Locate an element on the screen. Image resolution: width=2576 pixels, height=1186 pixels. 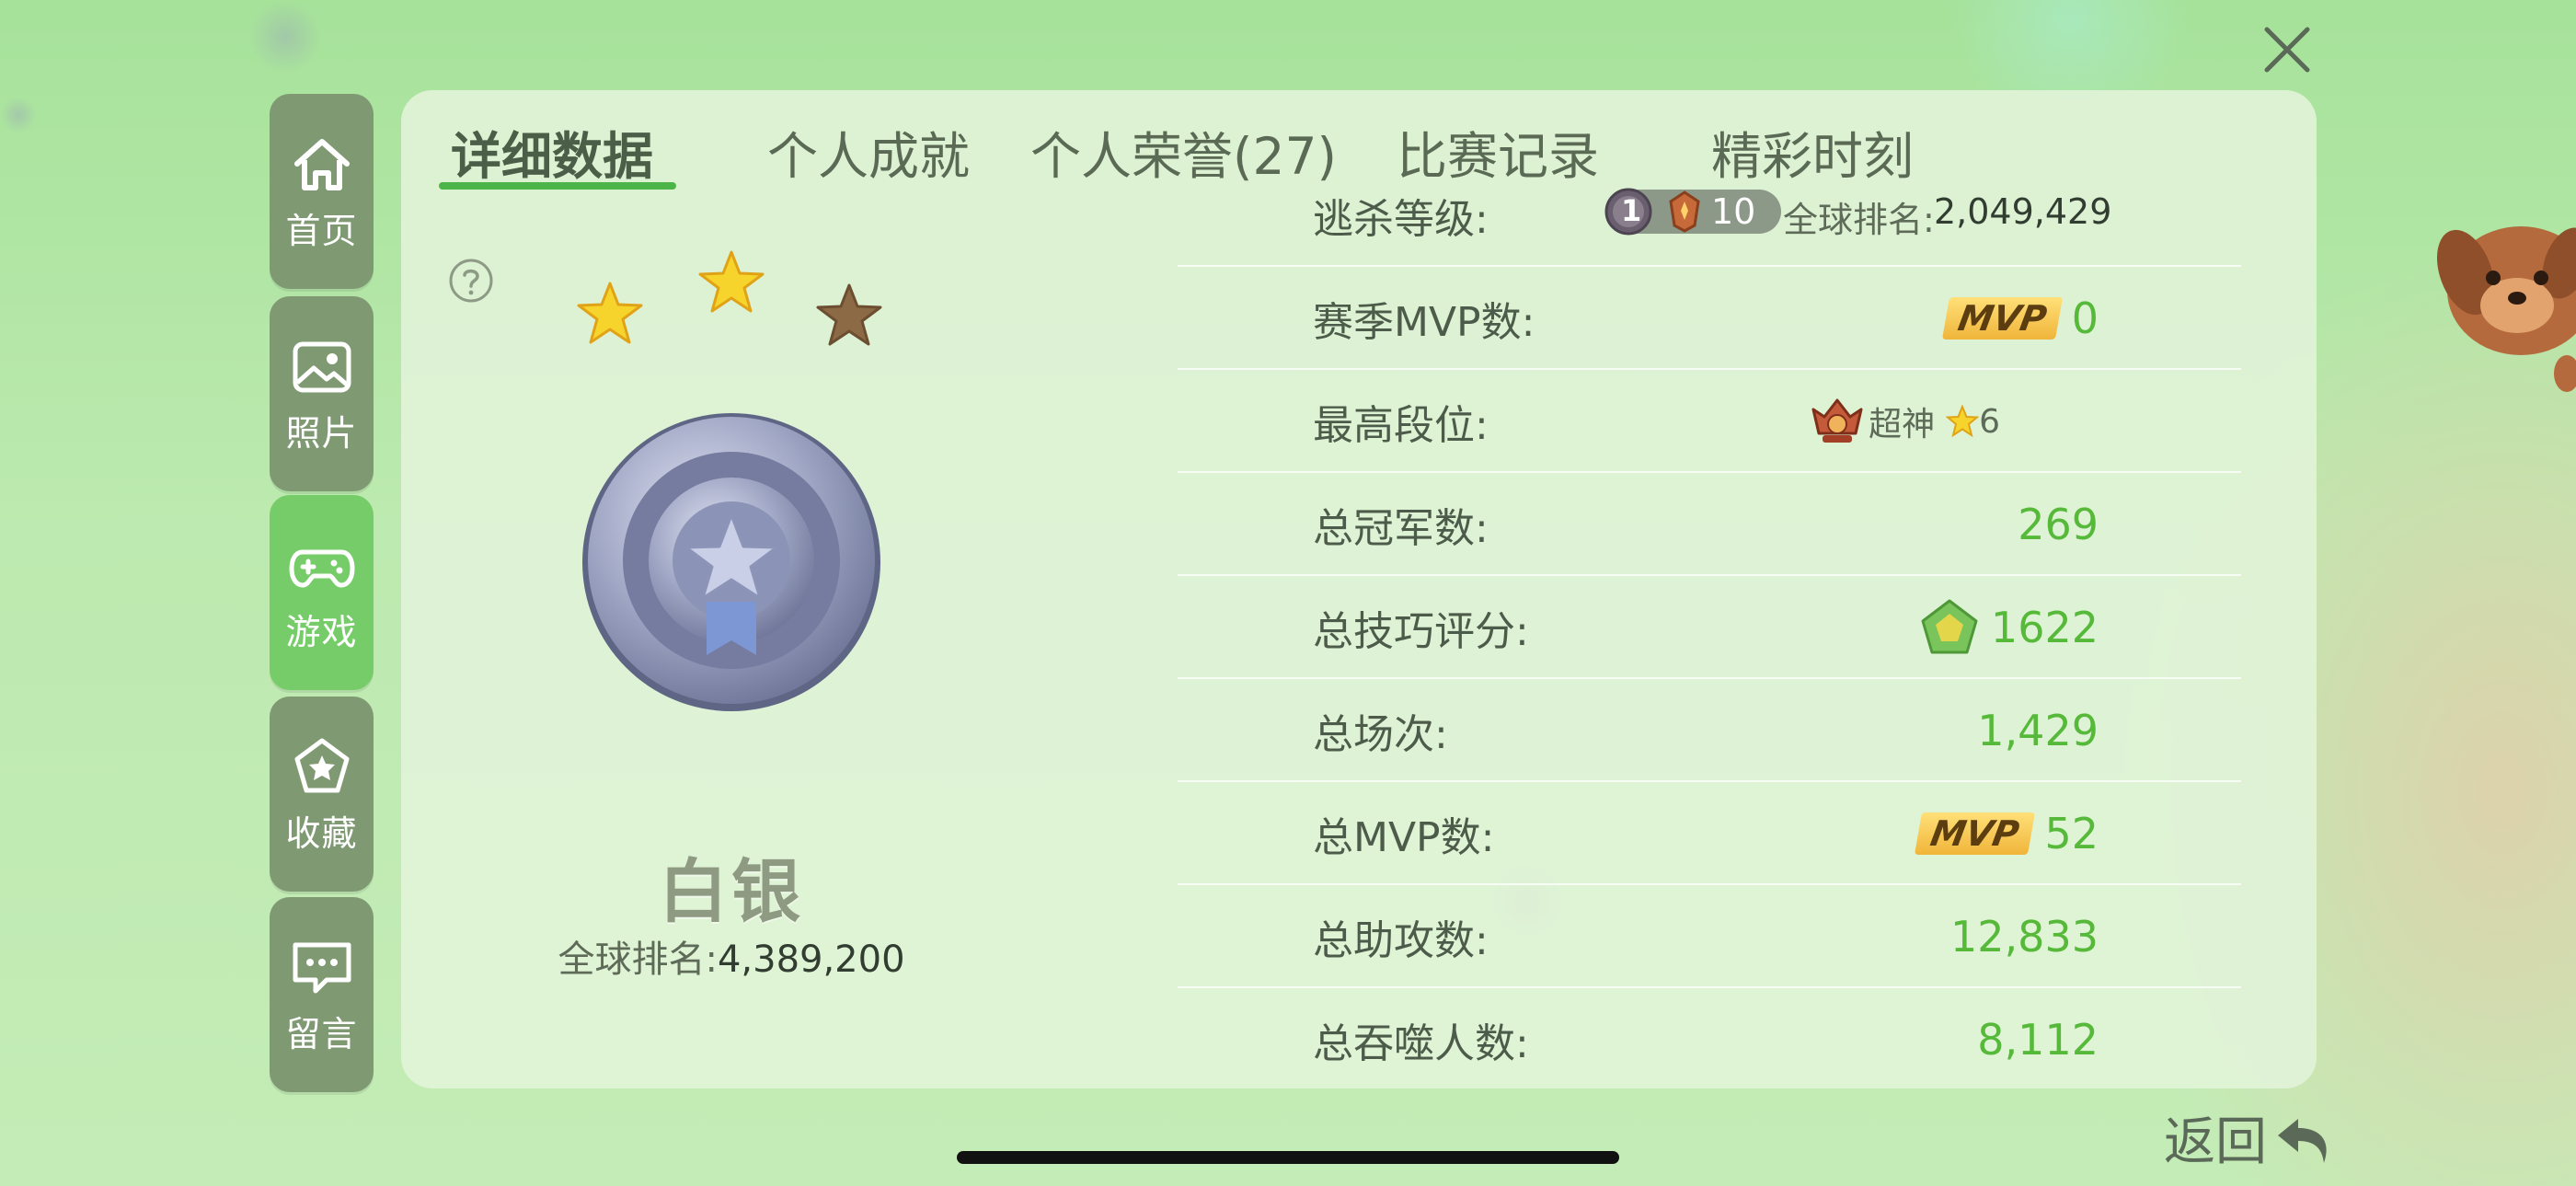
escape-global-label: 全球排名: is located at coordinates (1859, 220).